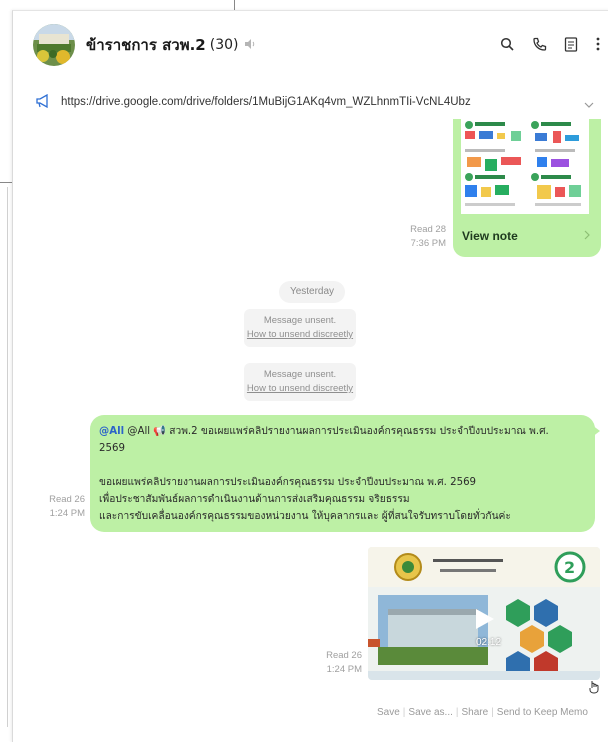  I want to click on message-line: 2569, so click(112, 448).